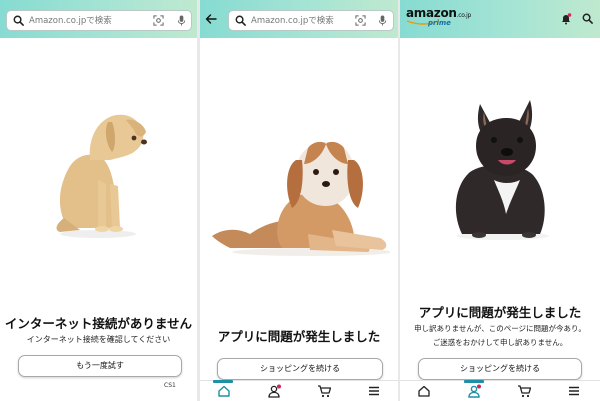 This screenshot has width=600, height=401. I want to click on header-bar: amazon.co.jp prime, so click(500, 19).